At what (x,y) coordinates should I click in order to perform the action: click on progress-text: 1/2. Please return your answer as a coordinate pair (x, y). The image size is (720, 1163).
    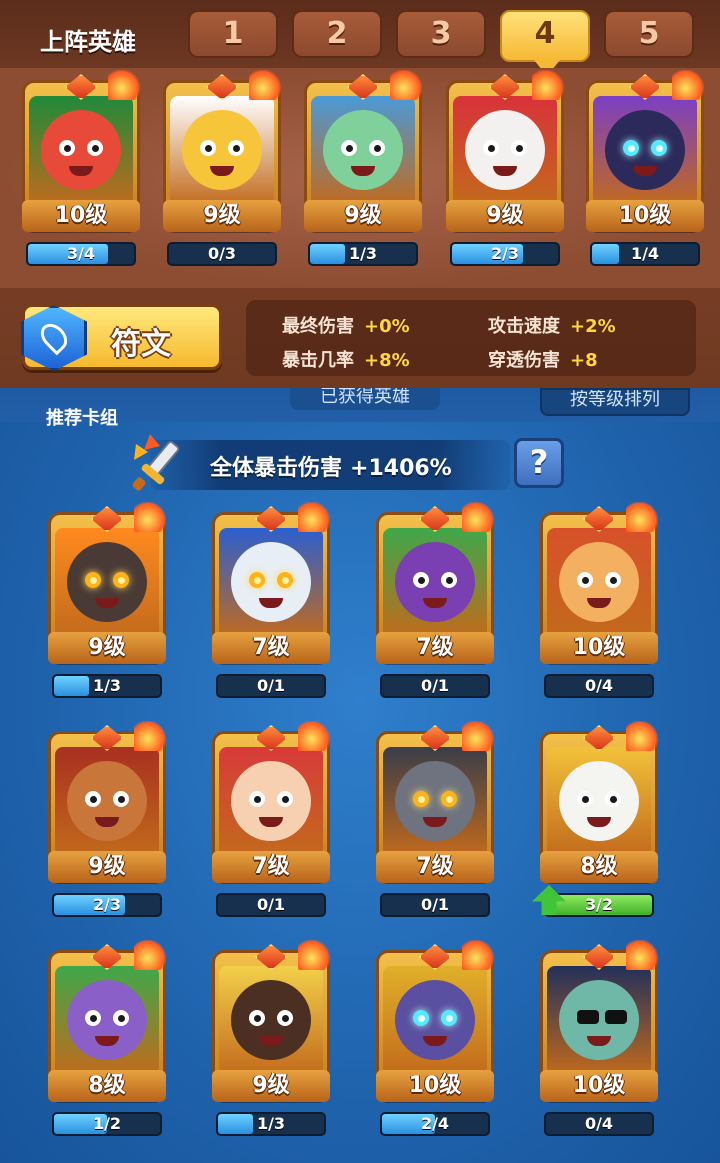
    Looking at the image, I should click on (107, 1123).